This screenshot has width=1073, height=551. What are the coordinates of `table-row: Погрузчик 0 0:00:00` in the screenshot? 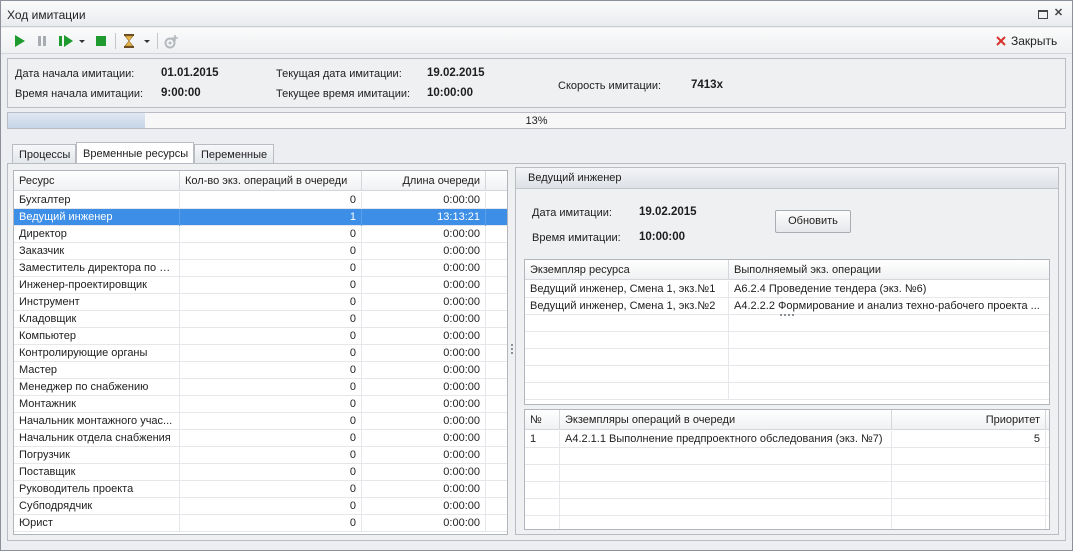 It's located at (260, 455).